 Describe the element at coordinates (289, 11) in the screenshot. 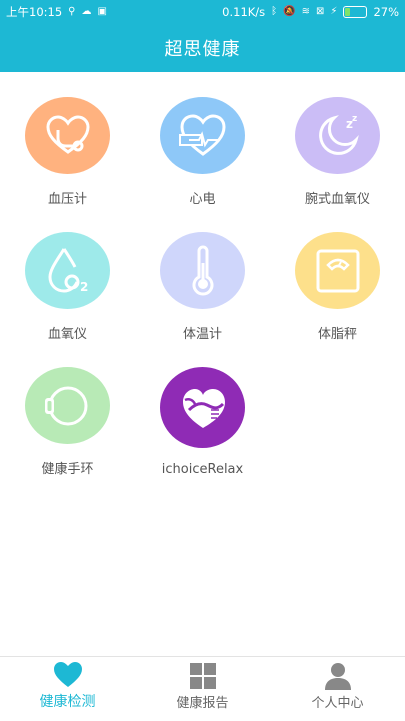

I see `silent-bell-icon: 🔕` at that location.